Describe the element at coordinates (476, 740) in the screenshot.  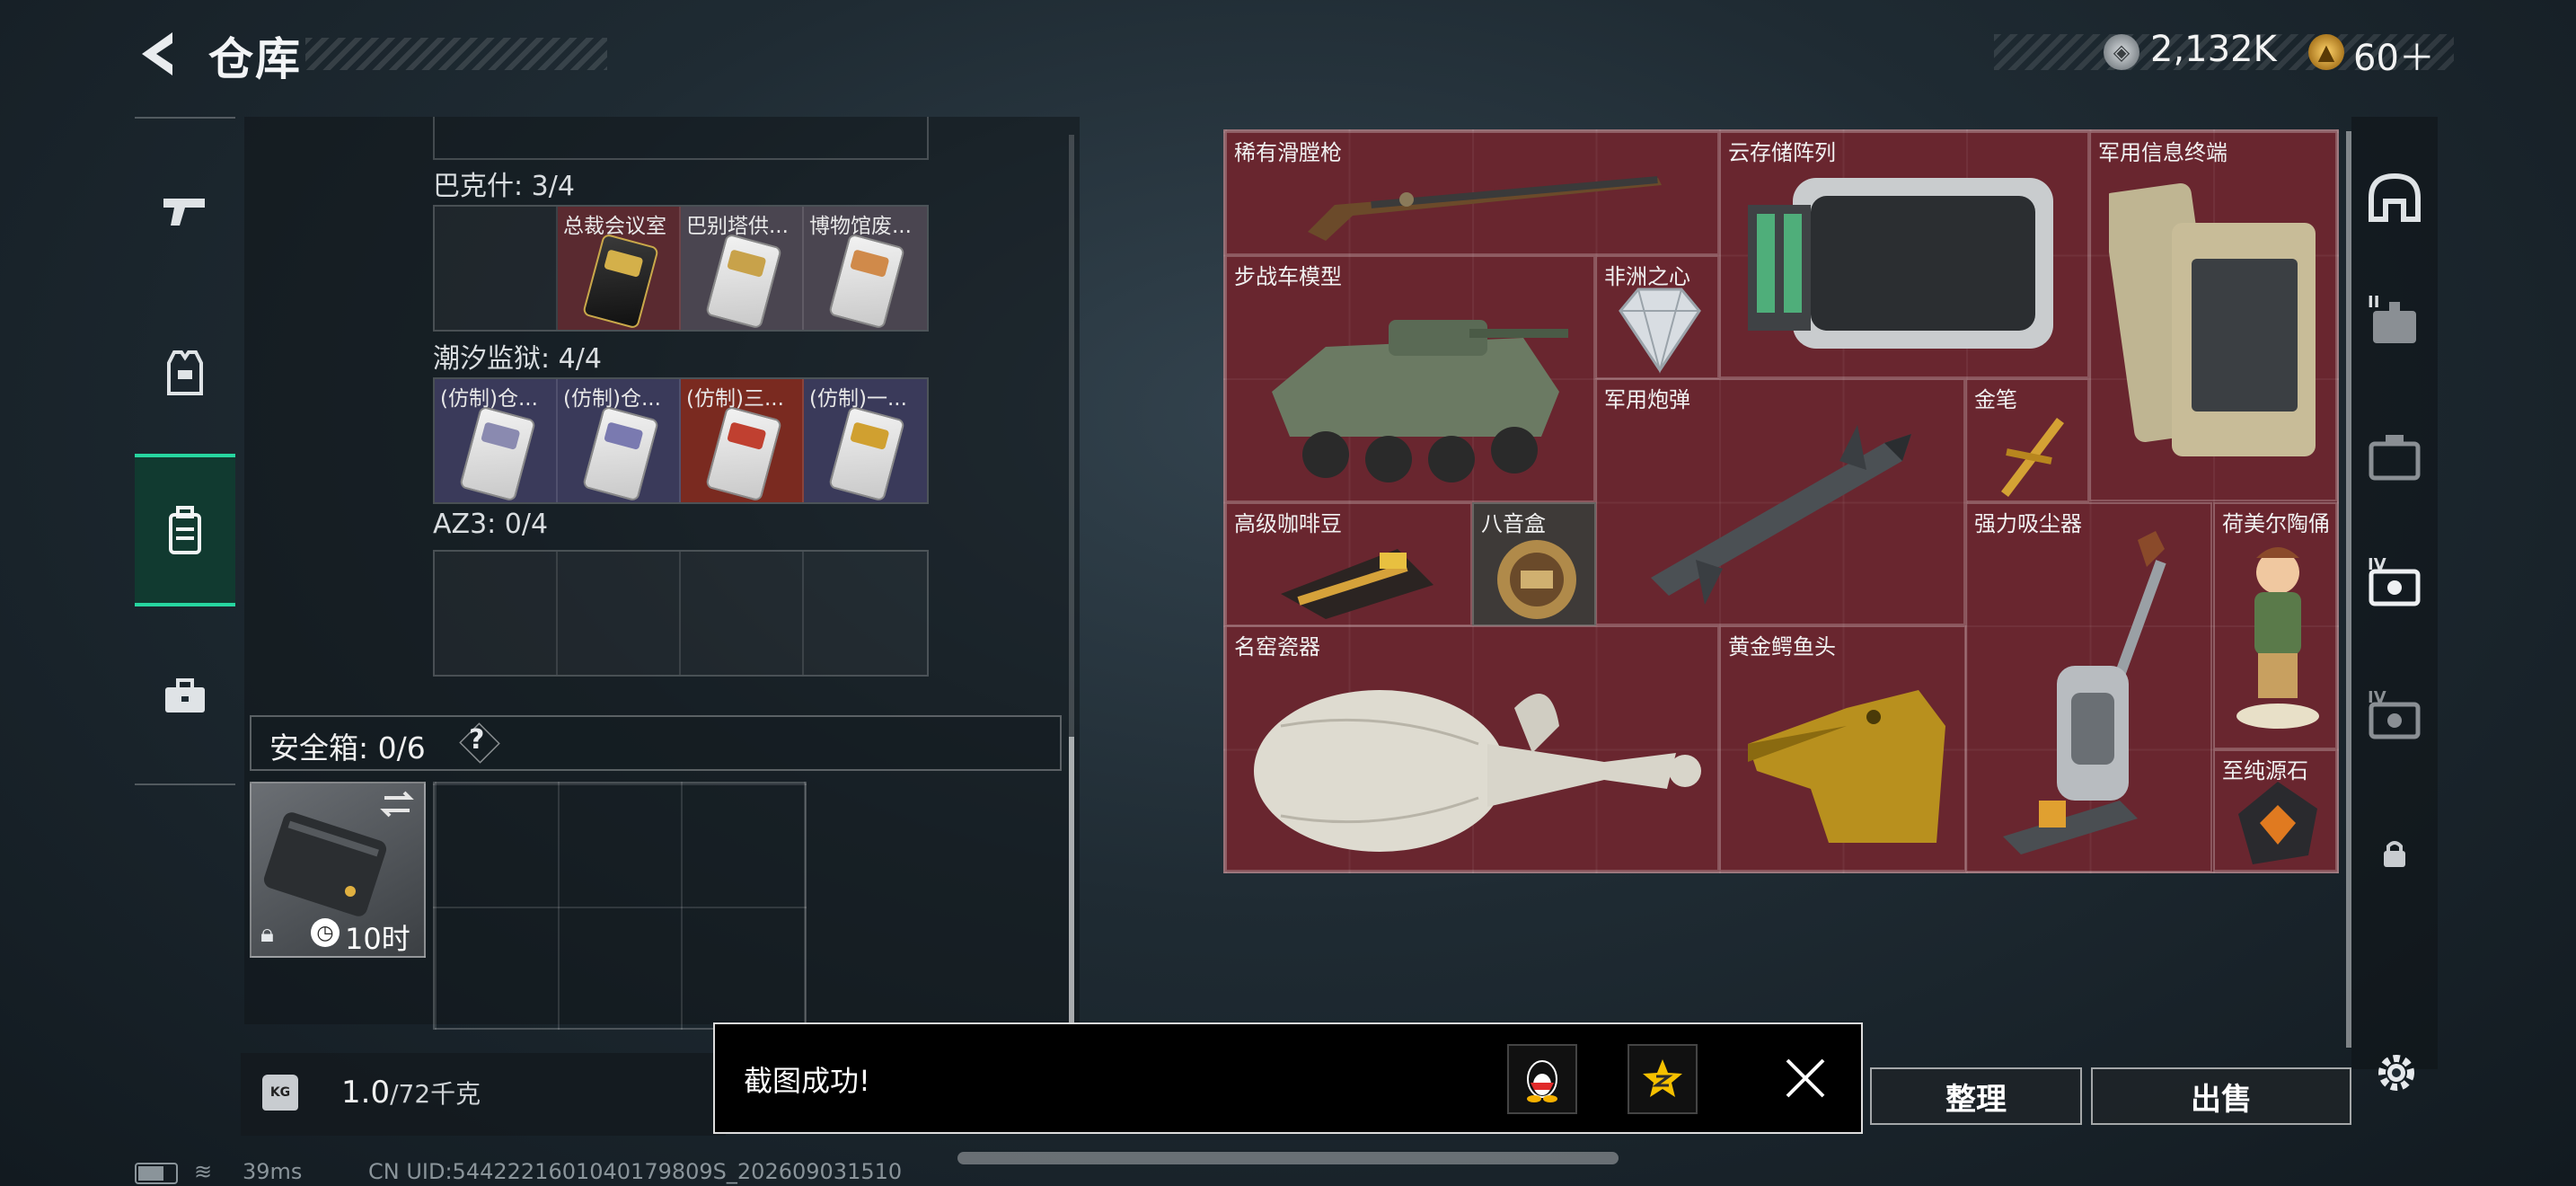
I see `help-button-text: ?` at that location.